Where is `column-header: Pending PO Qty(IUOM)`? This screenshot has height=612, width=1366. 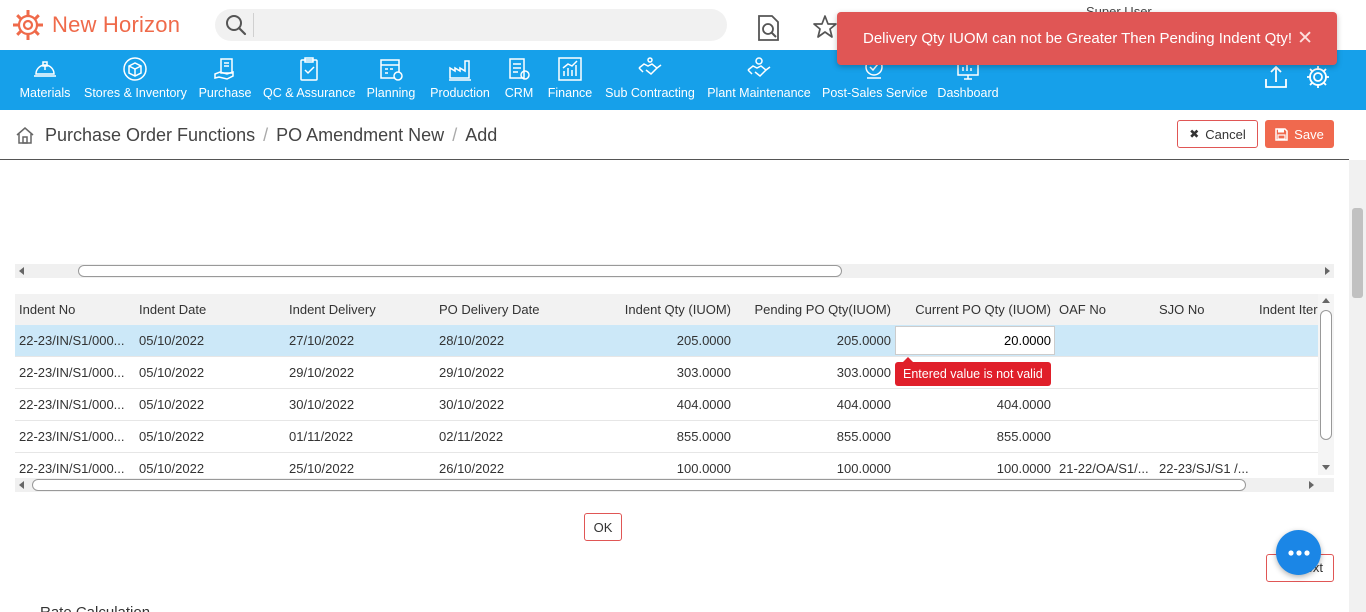
column-header: Pending PO Qty(IUOM) is located at coordinates (816, 309).